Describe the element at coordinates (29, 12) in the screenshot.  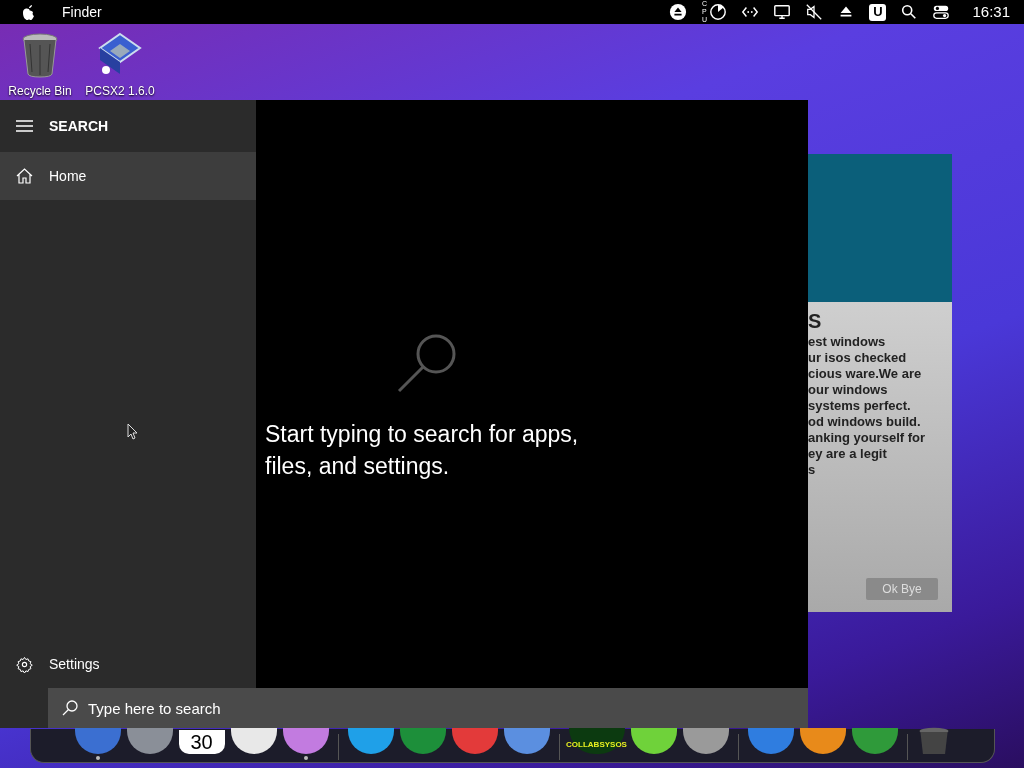
I see `apple-icon` at that location.